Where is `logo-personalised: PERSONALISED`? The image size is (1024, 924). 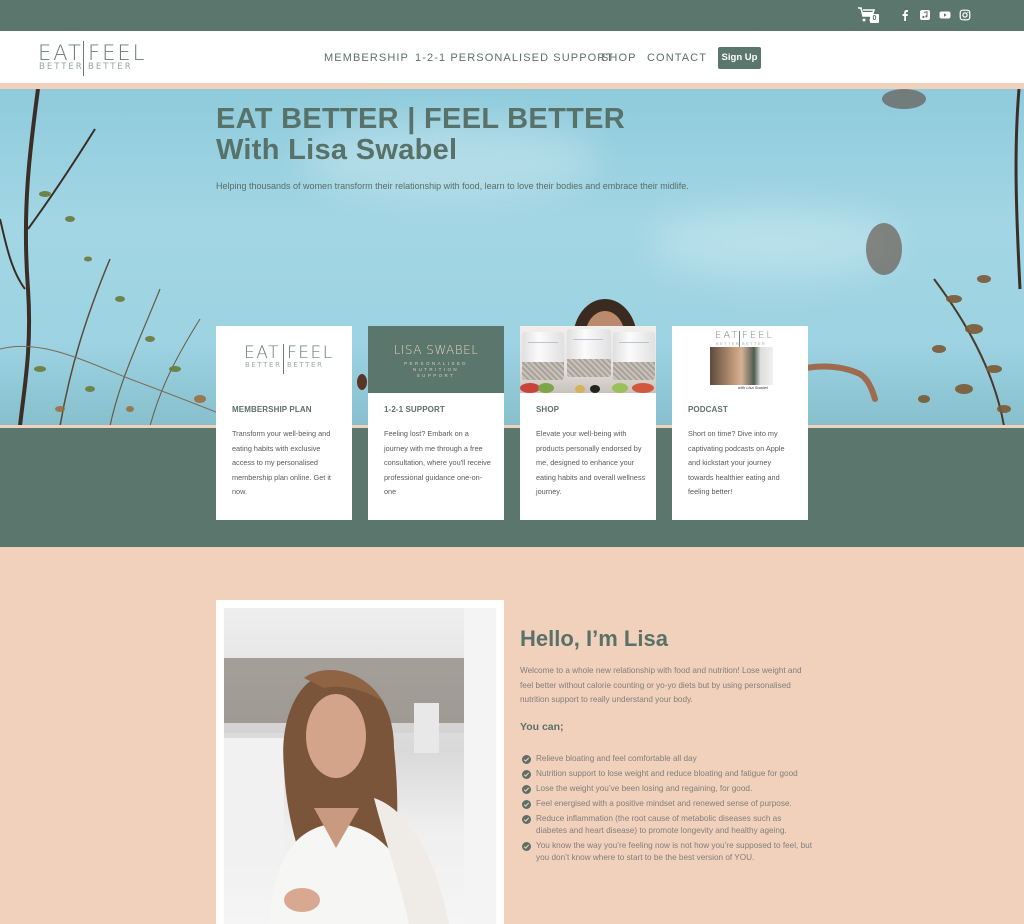
logo-personalised: PERSONALISED is located at coordinates (436, 363).